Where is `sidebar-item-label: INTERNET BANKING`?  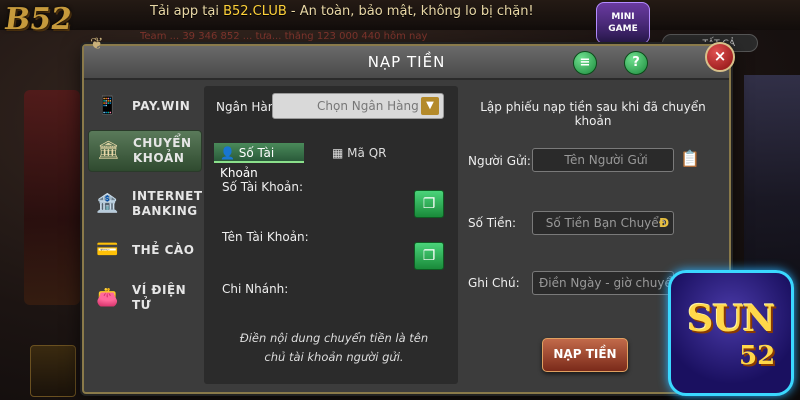
sidebar-item-label: INTERNET BANKING is located at coordinates (167, 203).